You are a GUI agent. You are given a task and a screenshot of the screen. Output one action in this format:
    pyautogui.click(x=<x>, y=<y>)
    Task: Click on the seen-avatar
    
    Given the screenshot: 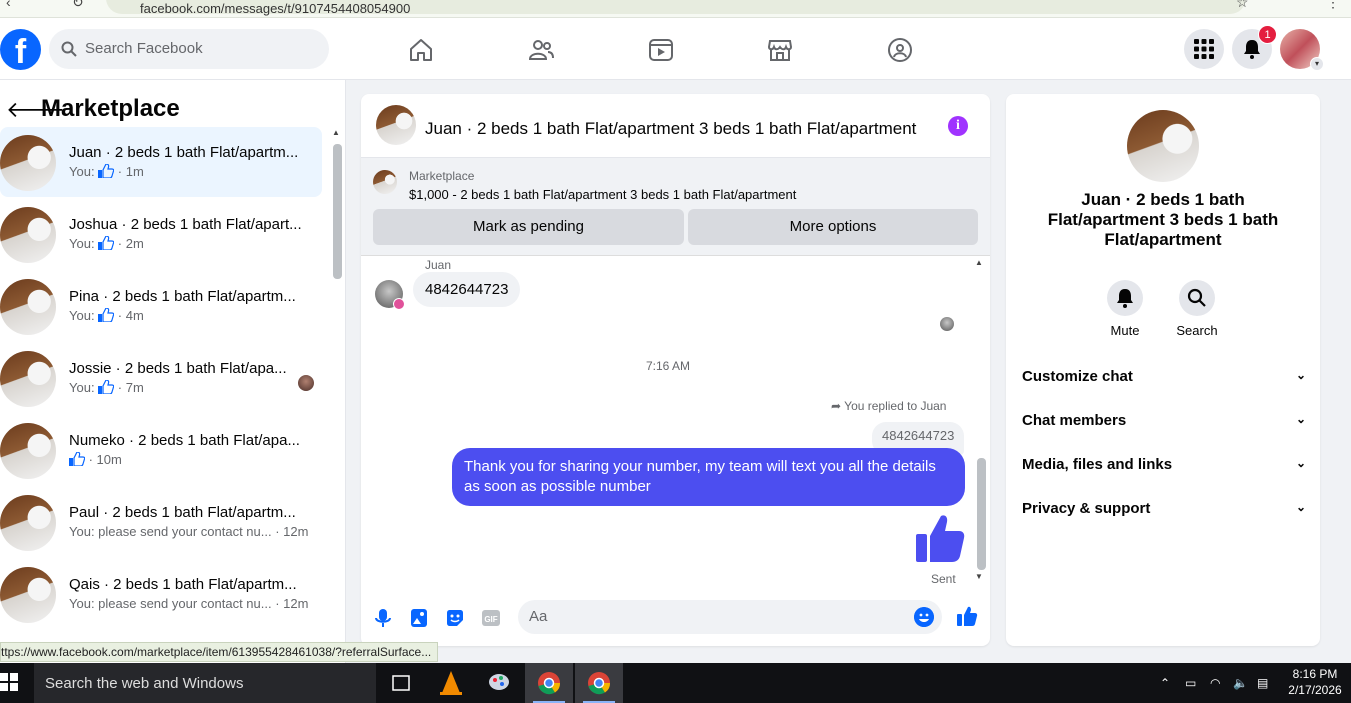 What is the action you would take?
    pyautogui.click(x=947, y=324)
    